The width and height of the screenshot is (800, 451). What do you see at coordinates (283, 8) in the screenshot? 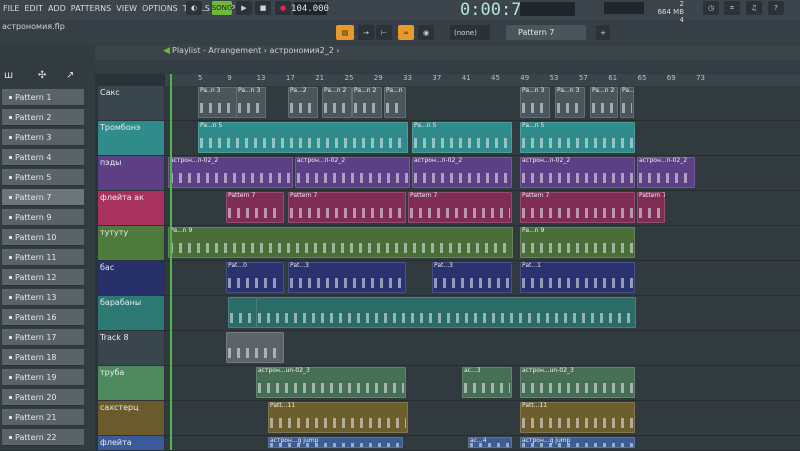
I see `record-button: ●` at bounding box center [283, 8].